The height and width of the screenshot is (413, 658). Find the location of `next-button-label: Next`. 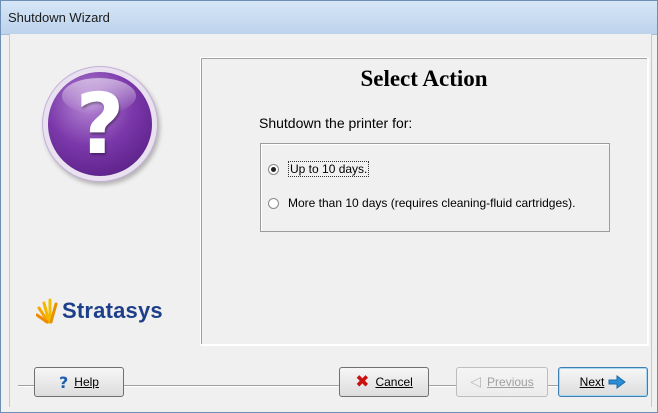

next-button-label: Next is located at coordinates (592, 382).